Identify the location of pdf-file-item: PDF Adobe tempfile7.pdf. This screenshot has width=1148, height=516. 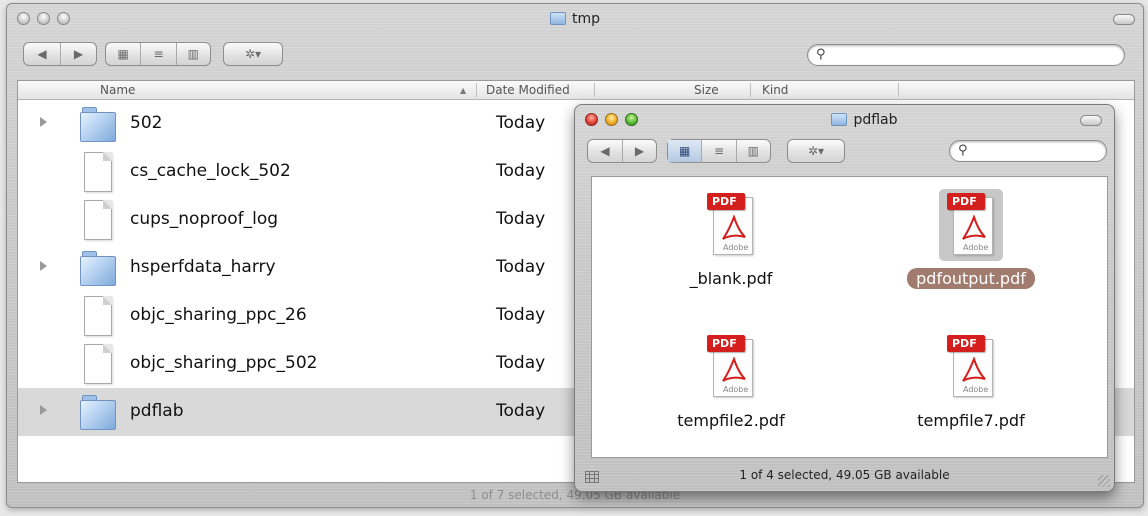
(971, 387).